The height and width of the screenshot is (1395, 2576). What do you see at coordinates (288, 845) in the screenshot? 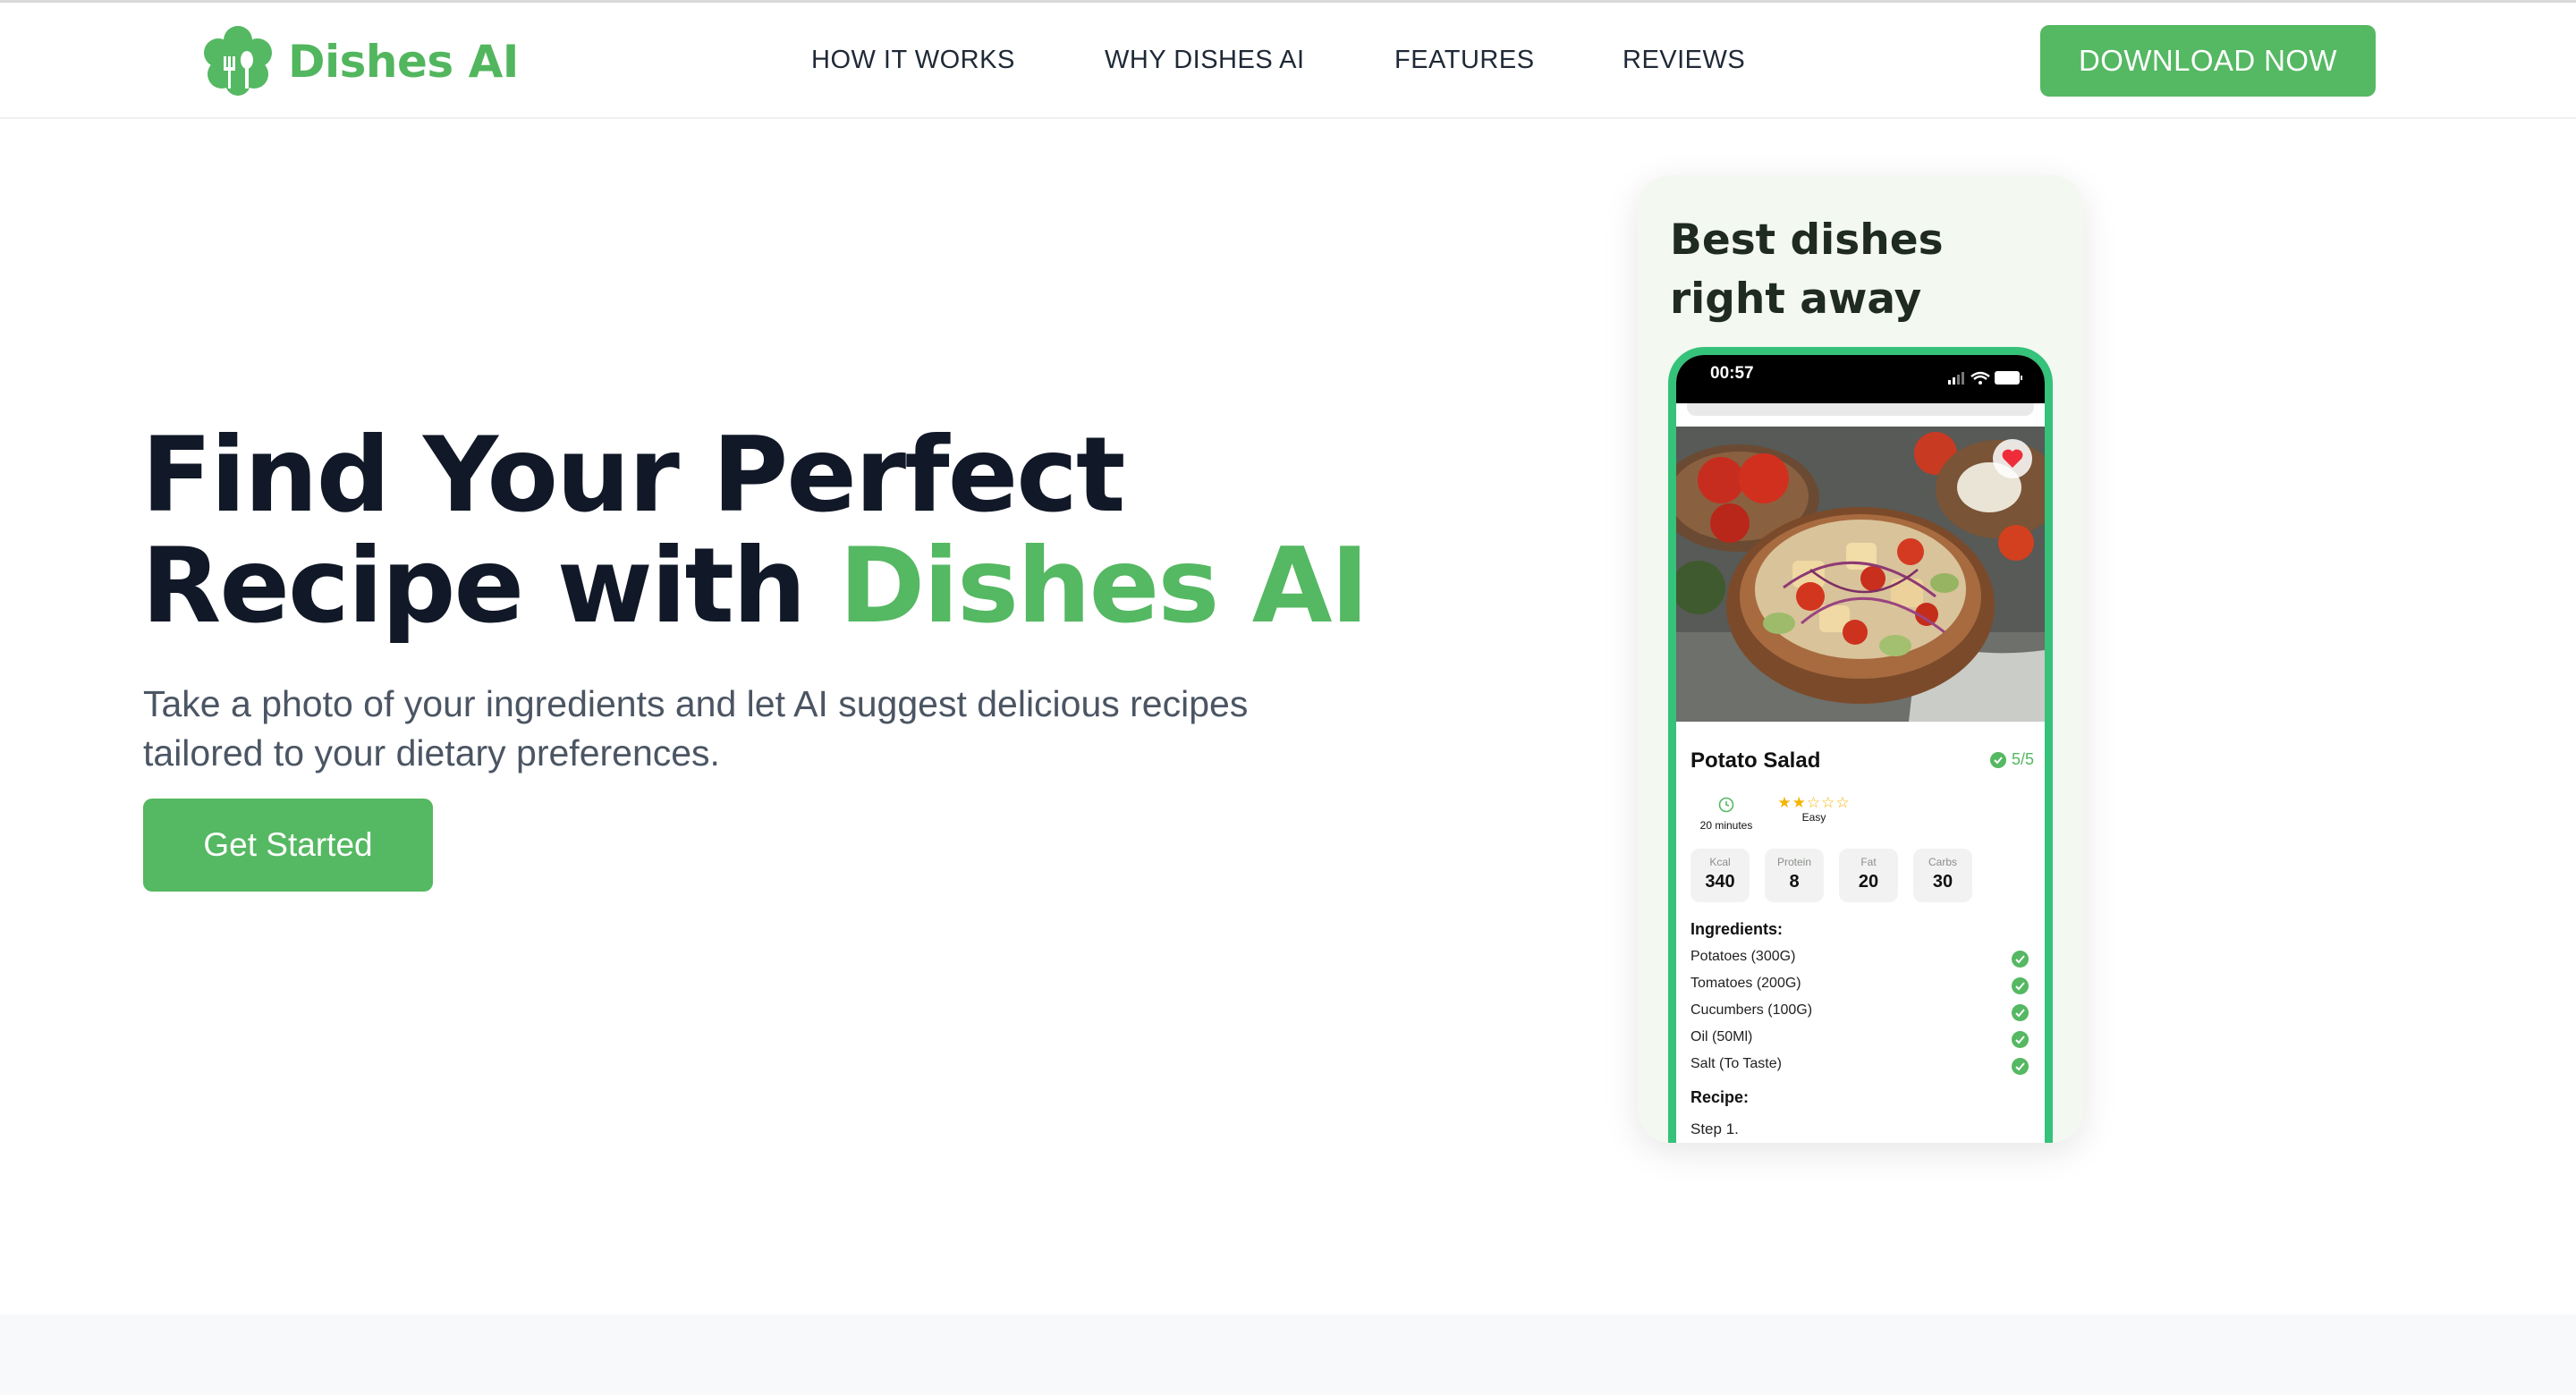
I see `get-started-button: Get Started` at bounding box center [288, 845].